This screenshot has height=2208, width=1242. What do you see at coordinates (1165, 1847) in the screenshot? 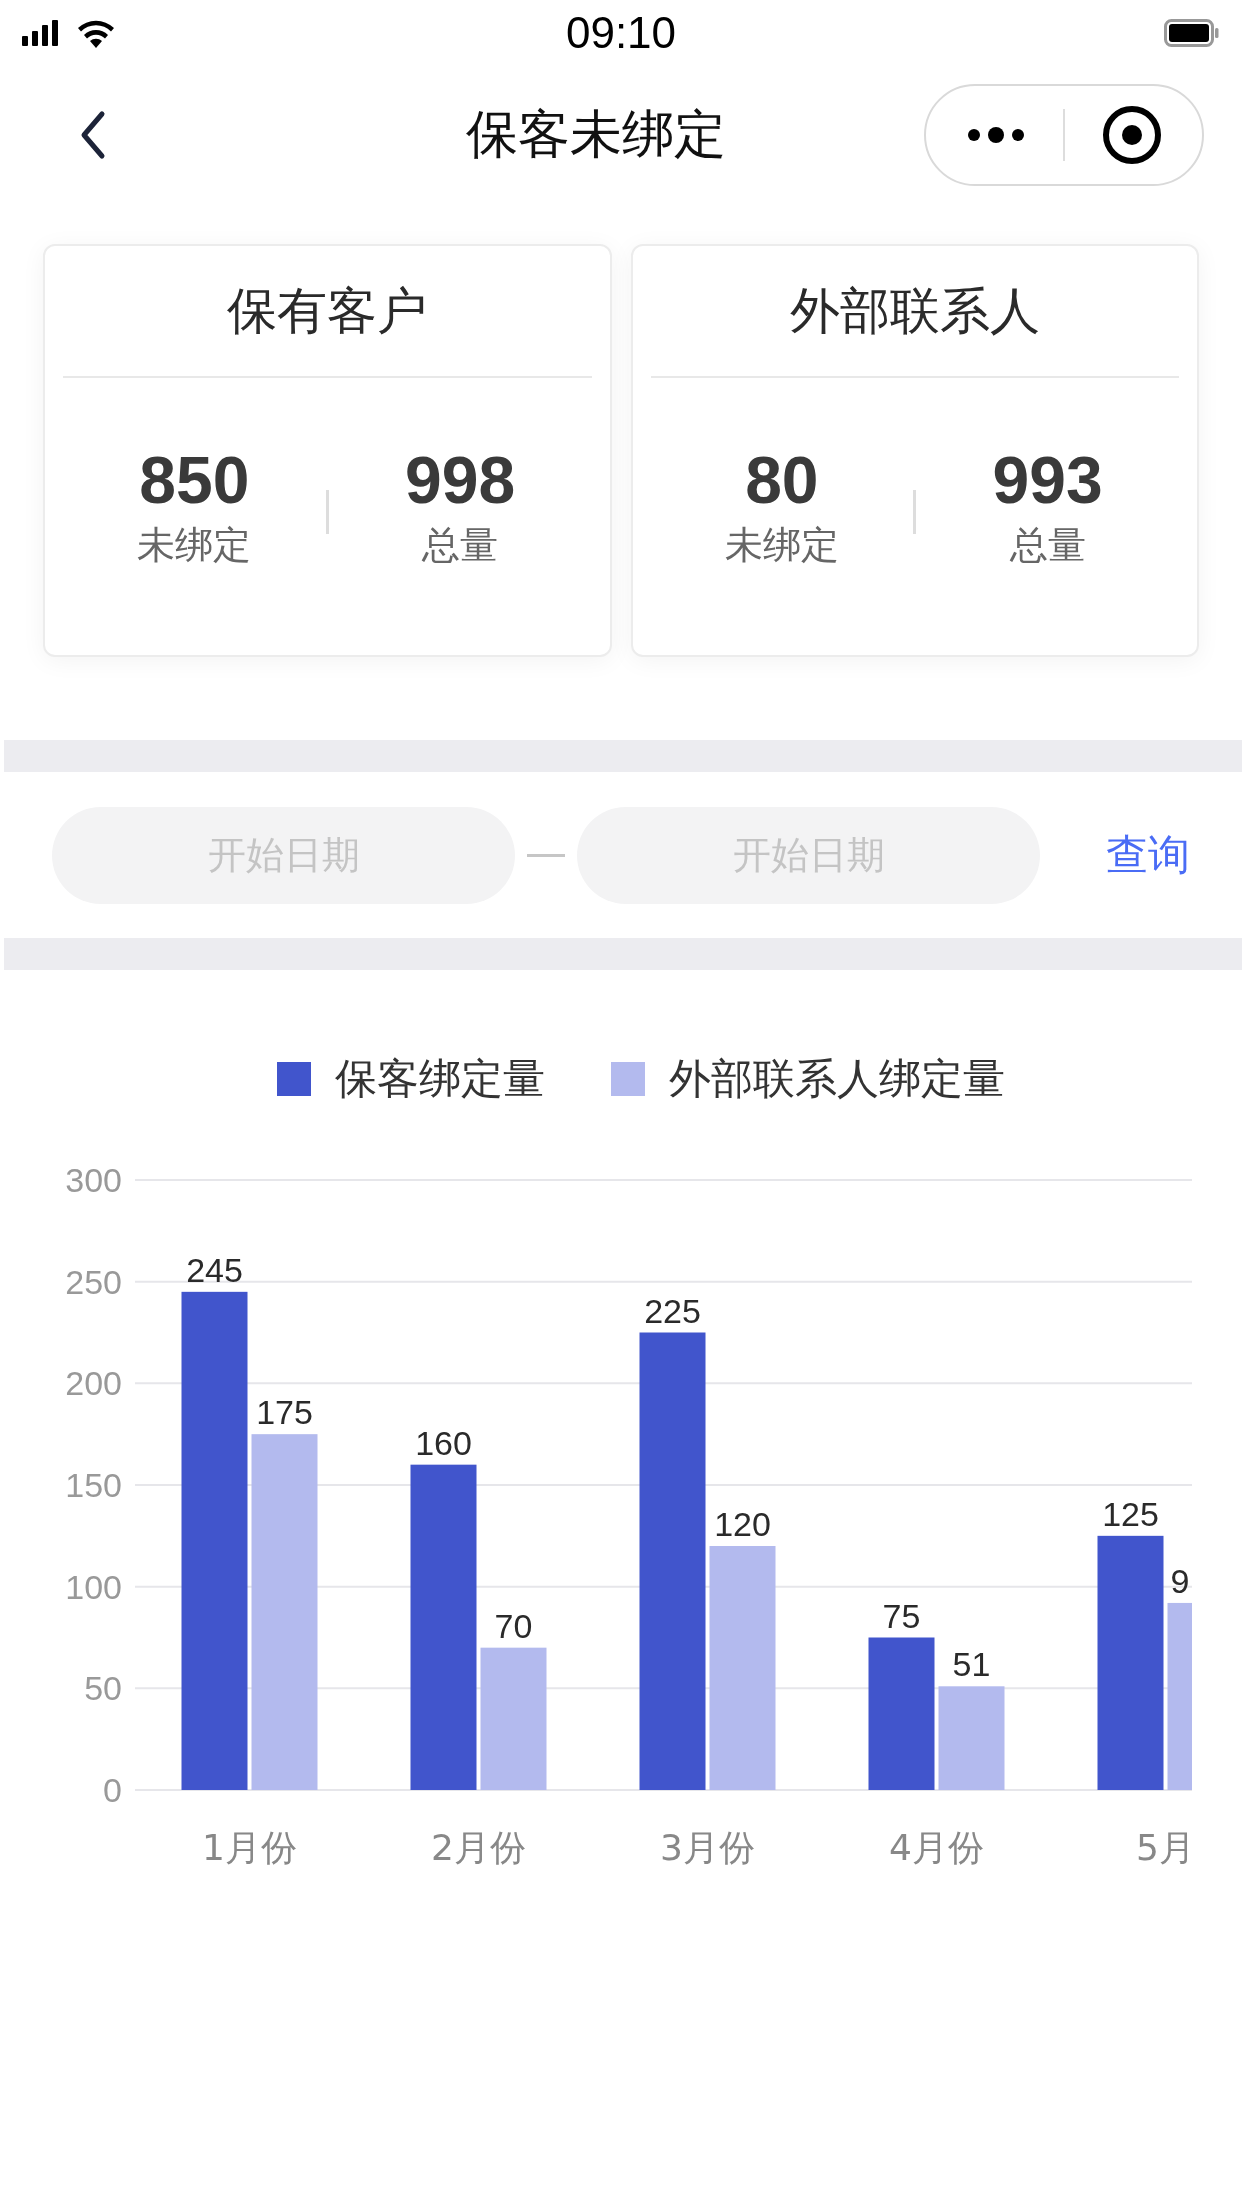
I see `x-axis-label: 5月` at bounding box center [1165, 1847].